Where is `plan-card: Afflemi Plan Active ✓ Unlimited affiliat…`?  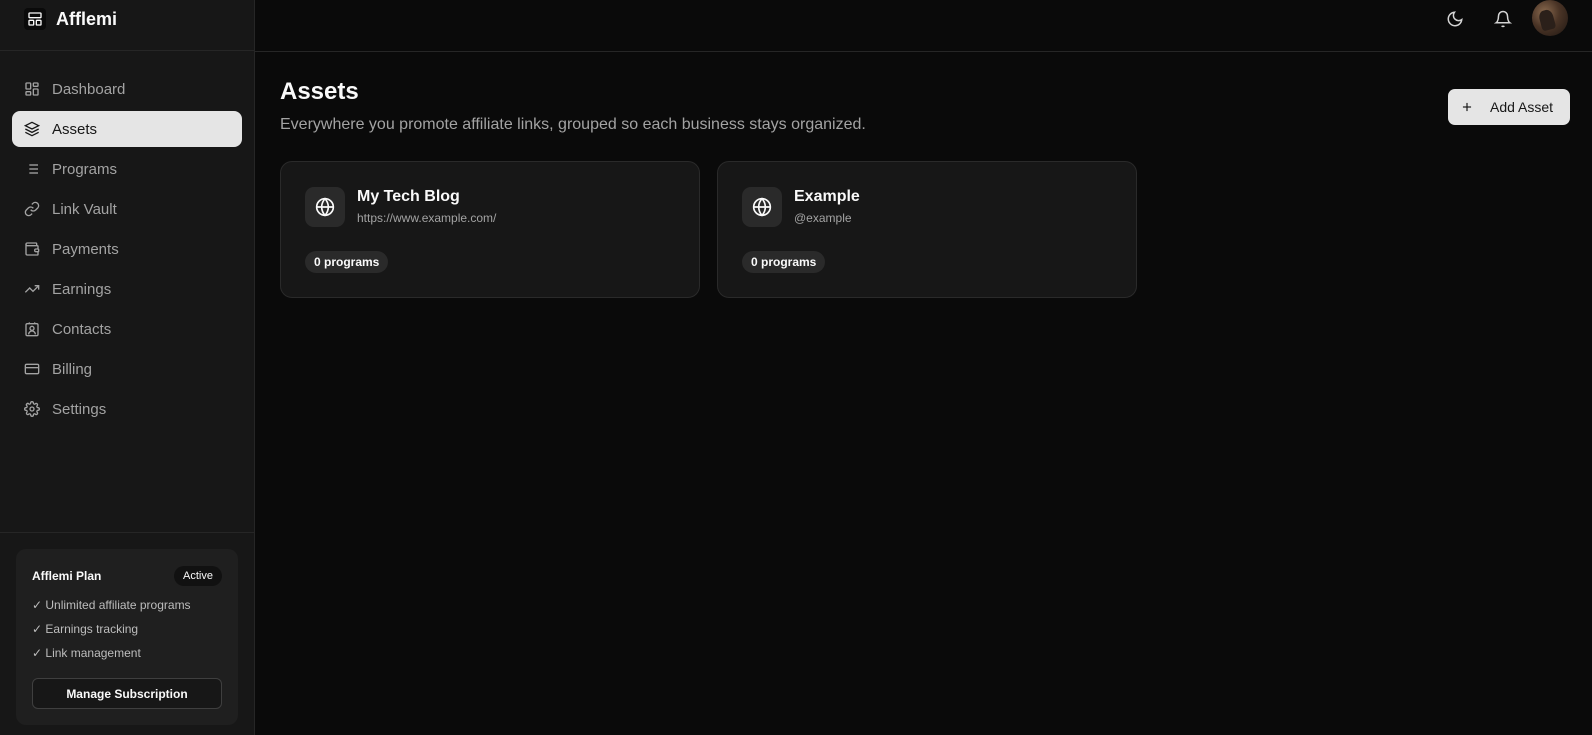 plan-card: Afflemi Plan Active ✓ Unlimited affiliat… is located at coordinates (127, 637).